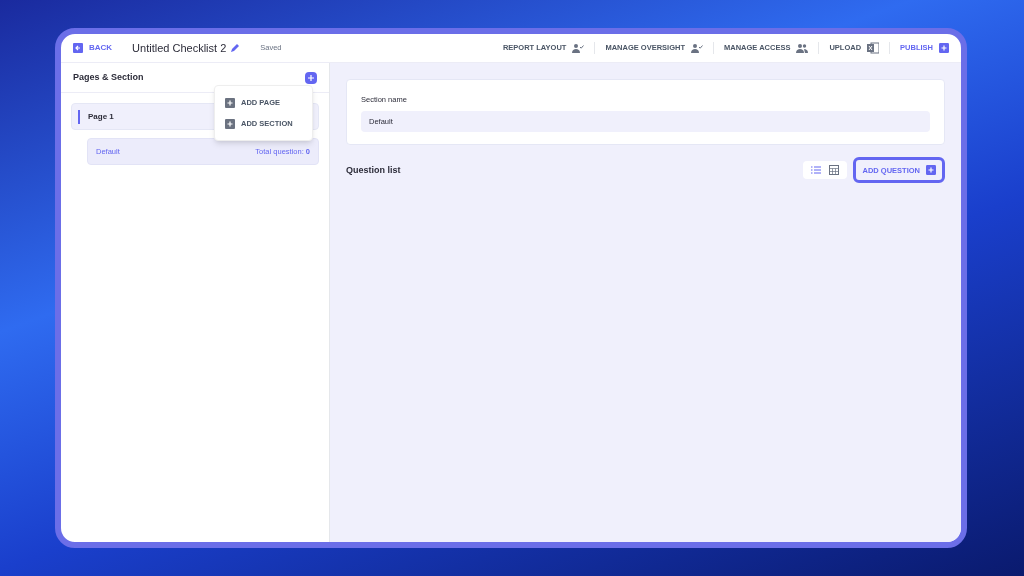  What do you see at coordinates (93, 48) in the screenshot?
I see `back-button: BACK` at bounding box center [93, 48].